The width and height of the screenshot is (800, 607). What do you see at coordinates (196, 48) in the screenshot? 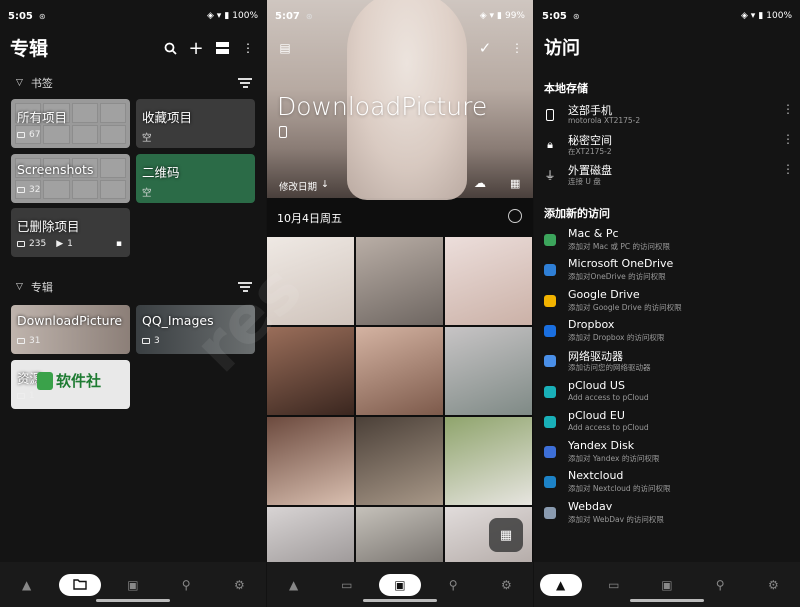
I see `add-icon: +` at bounding box center [196, 48].